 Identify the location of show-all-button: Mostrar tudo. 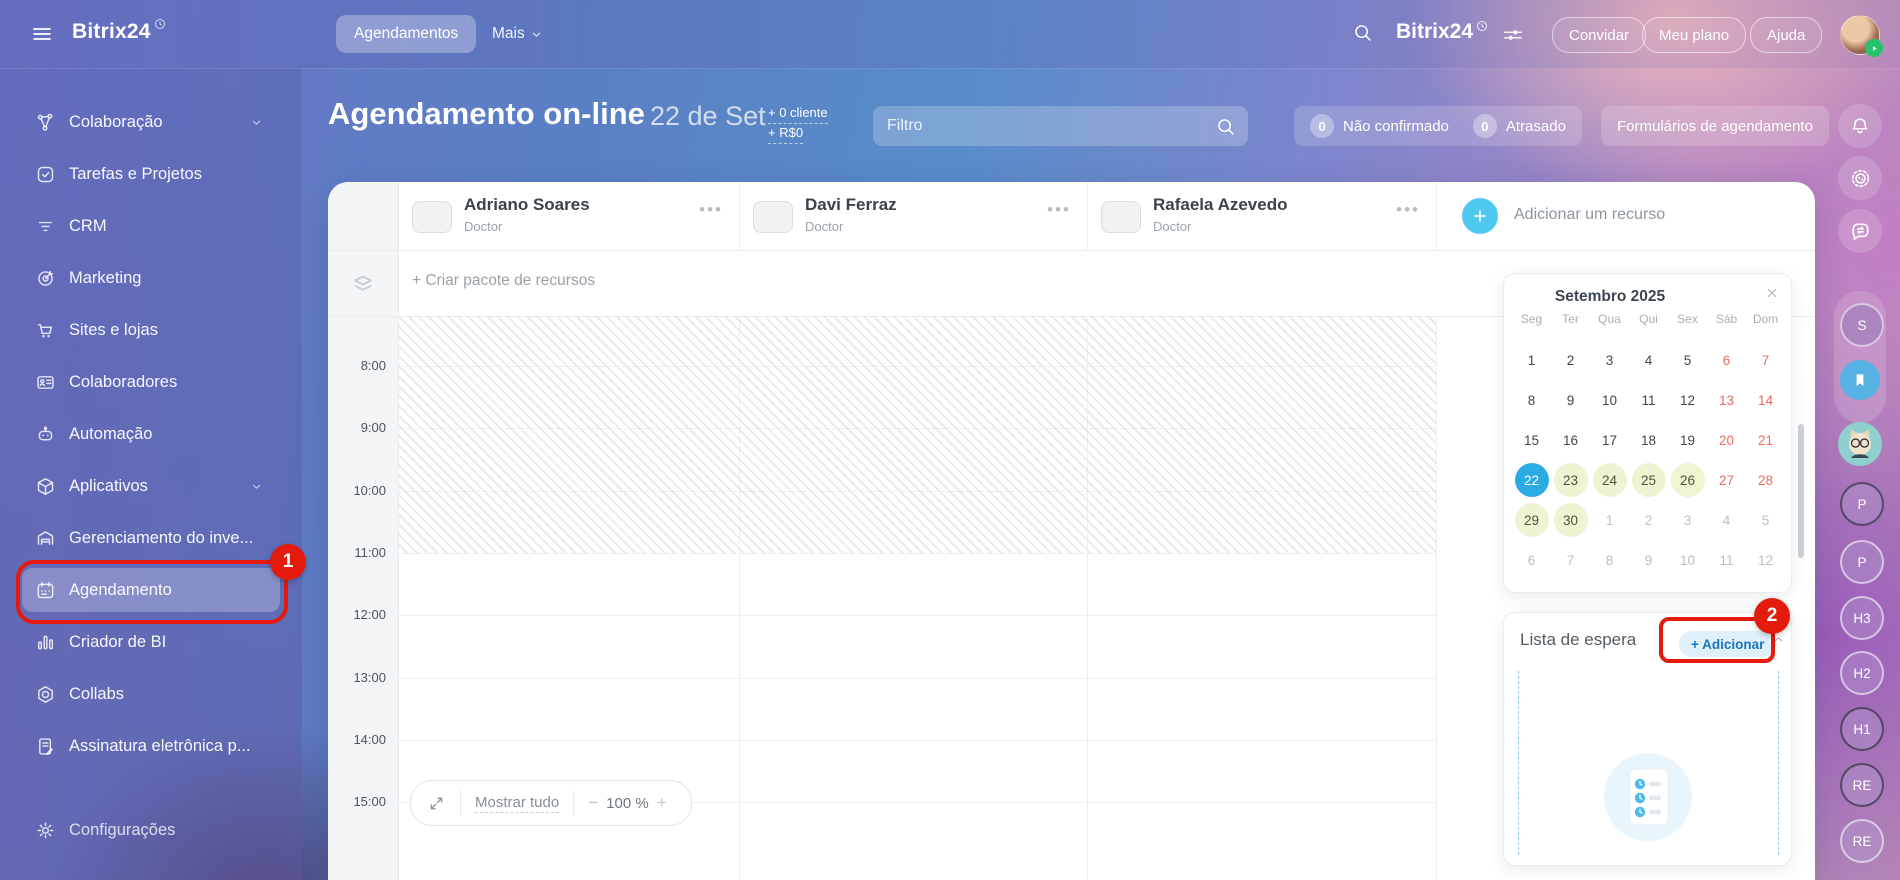
(517, 803).